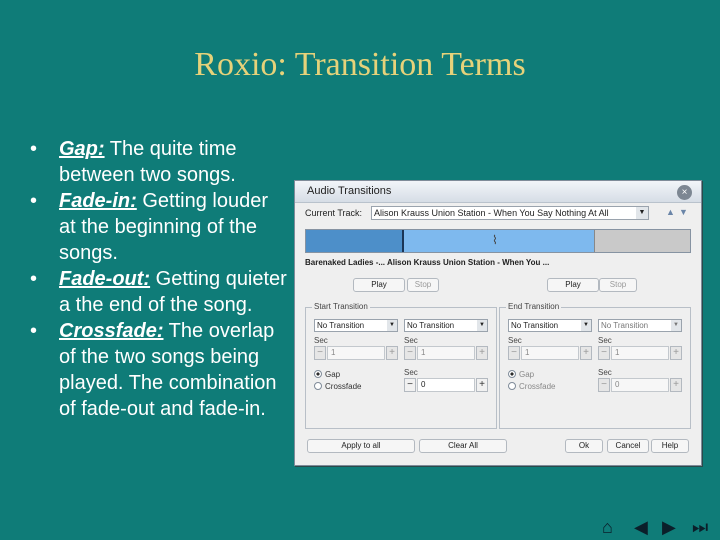 Image resolution: width=720 pixels, height=540 pixels. What do you see at coordinates (607, 527) in the screenshot?
I see `home-icon: ⌂` at bounding box center [607, 527].